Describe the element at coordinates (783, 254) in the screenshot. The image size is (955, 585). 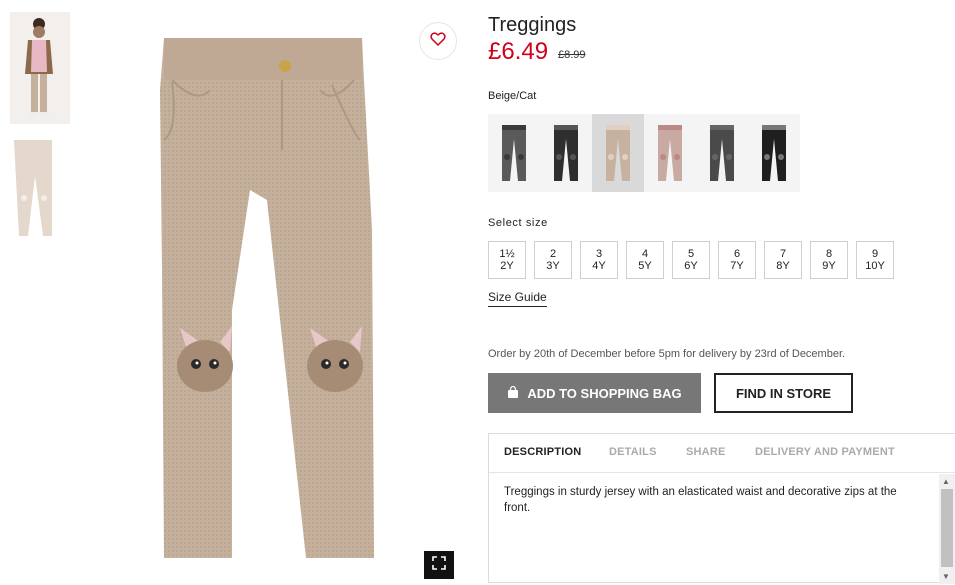
I see `size-age-label: 7` at that location.